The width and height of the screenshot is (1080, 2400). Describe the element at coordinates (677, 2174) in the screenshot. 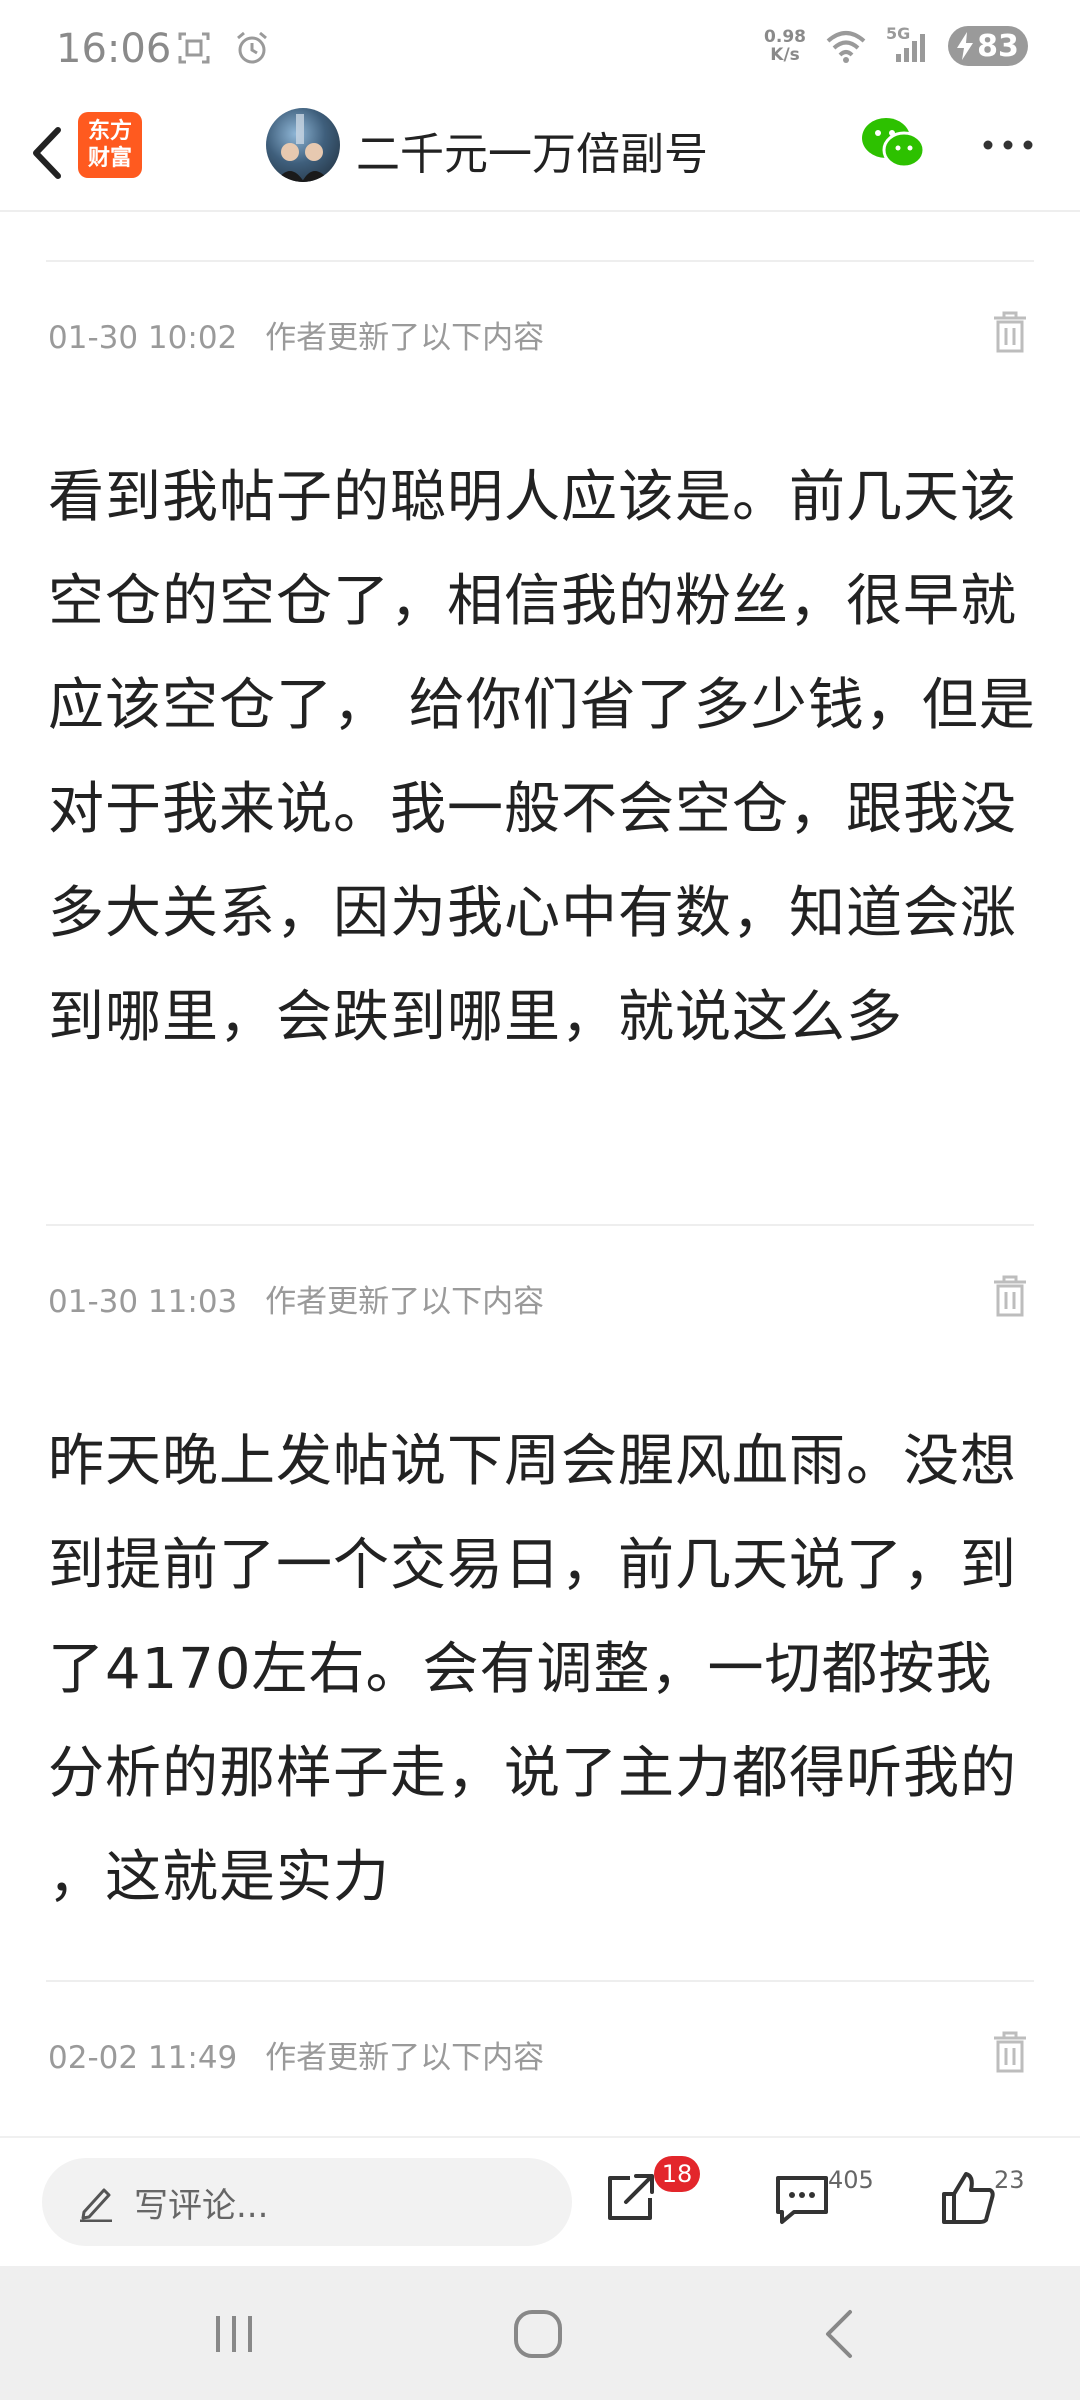

I see `share-badge: 18` at that location.